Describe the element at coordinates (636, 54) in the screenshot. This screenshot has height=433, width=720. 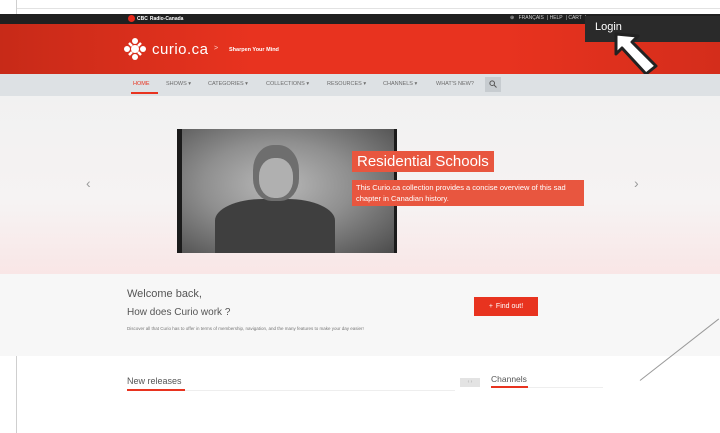
I see `pointer-arrow-icon` at that location.